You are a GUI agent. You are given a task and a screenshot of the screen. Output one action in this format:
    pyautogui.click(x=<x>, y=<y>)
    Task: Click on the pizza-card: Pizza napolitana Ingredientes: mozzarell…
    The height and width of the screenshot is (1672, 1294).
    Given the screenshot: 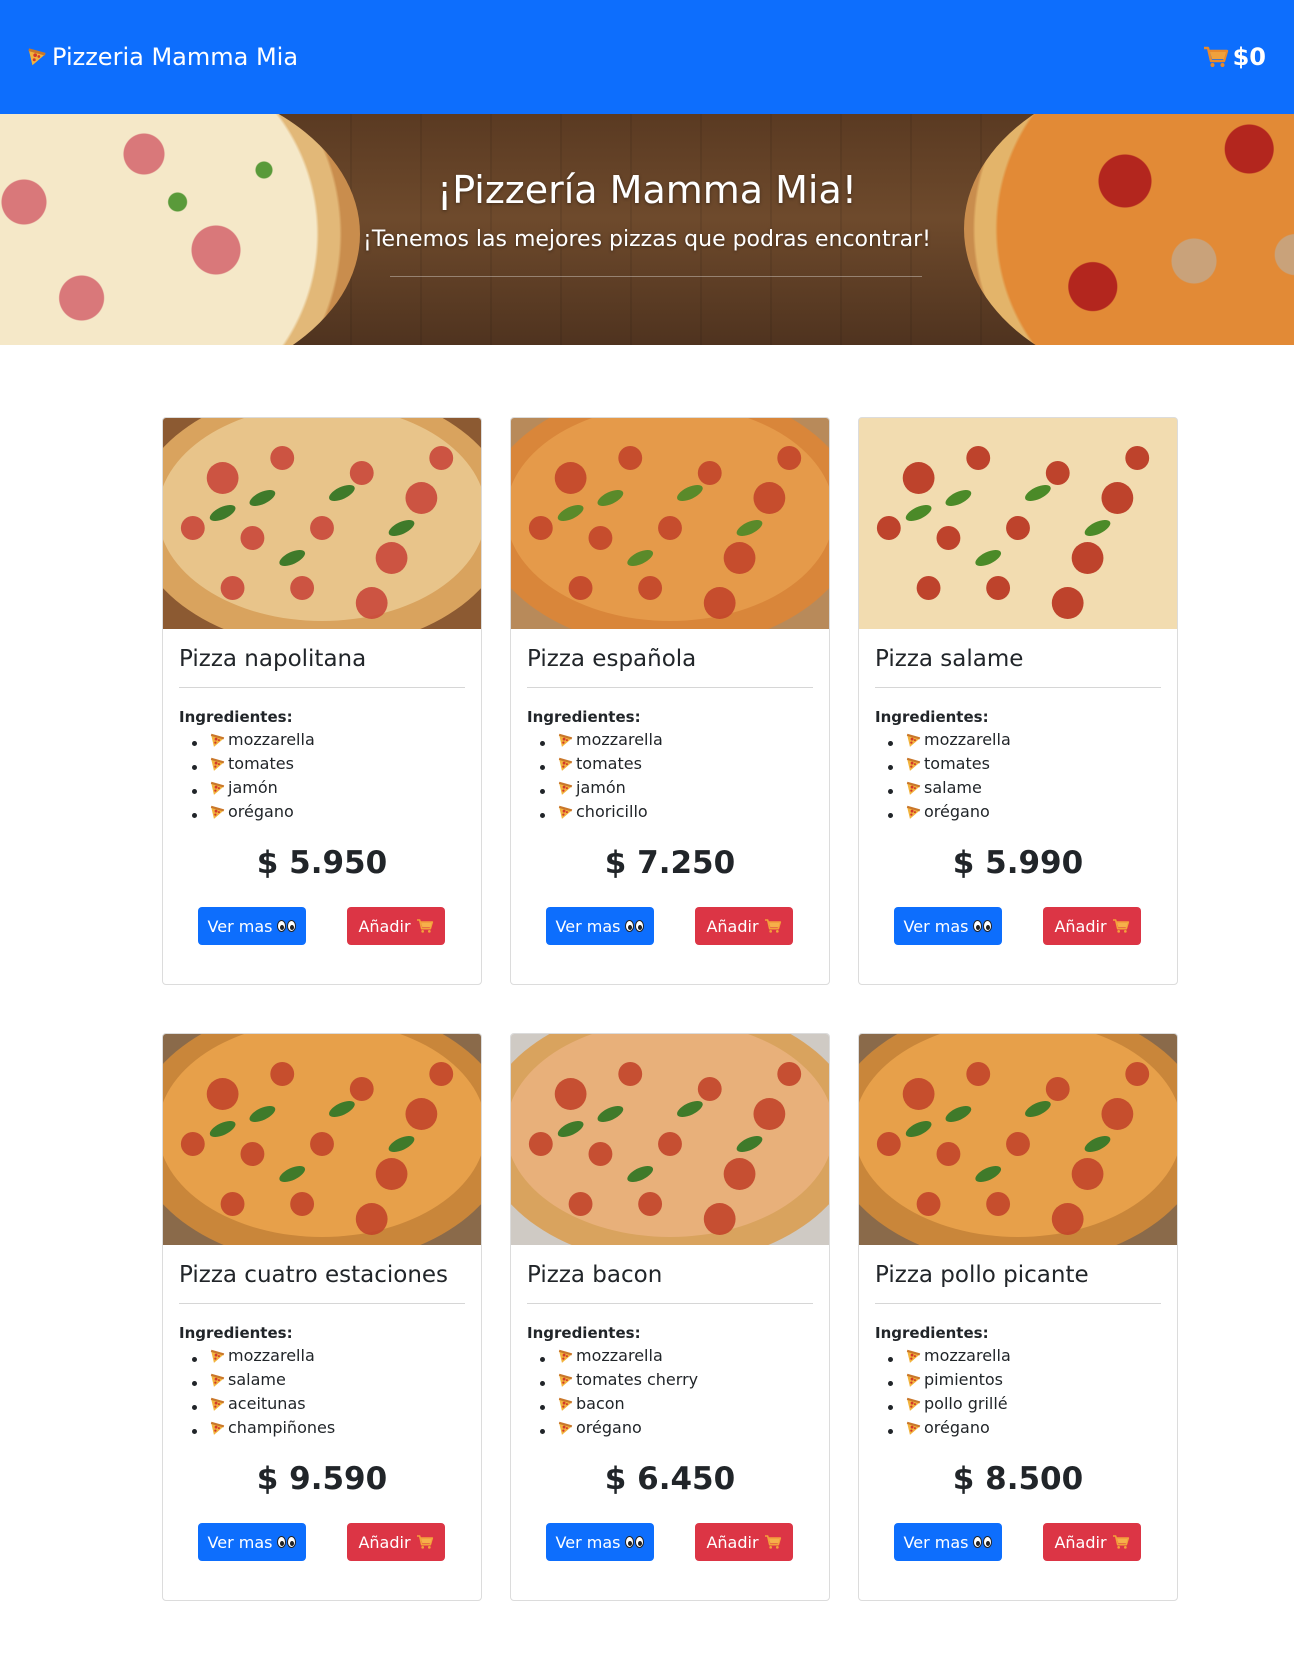 What is the action you would take?
    pyautogui.click(x=322, y=701)
    